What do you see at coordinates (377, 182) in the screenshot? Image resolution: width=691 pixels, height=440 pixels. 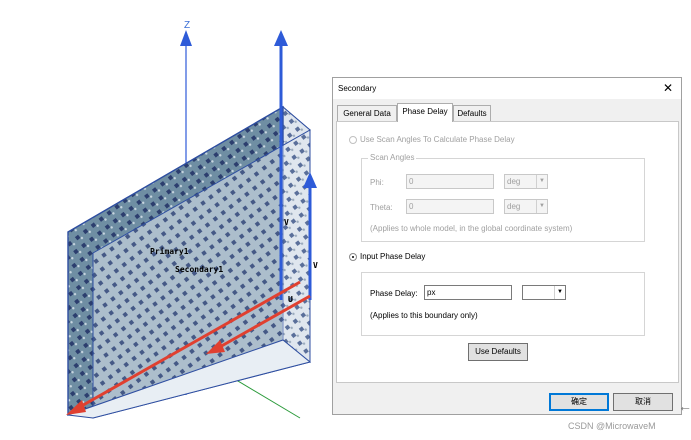 I see `phi-label: Phi:` at bounding box center [377, 182].